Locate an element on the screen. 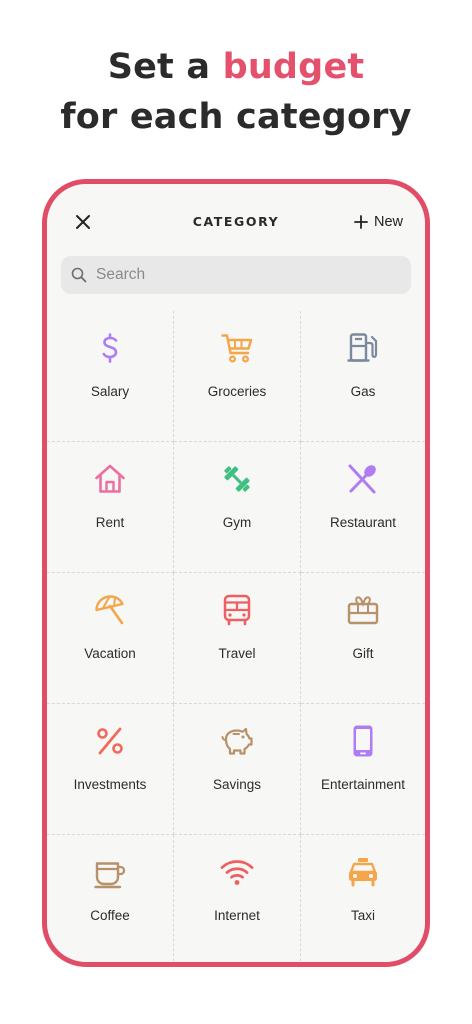 The image size is (472, 1024). category-label: Vacation is located at coordinates (110, 653).